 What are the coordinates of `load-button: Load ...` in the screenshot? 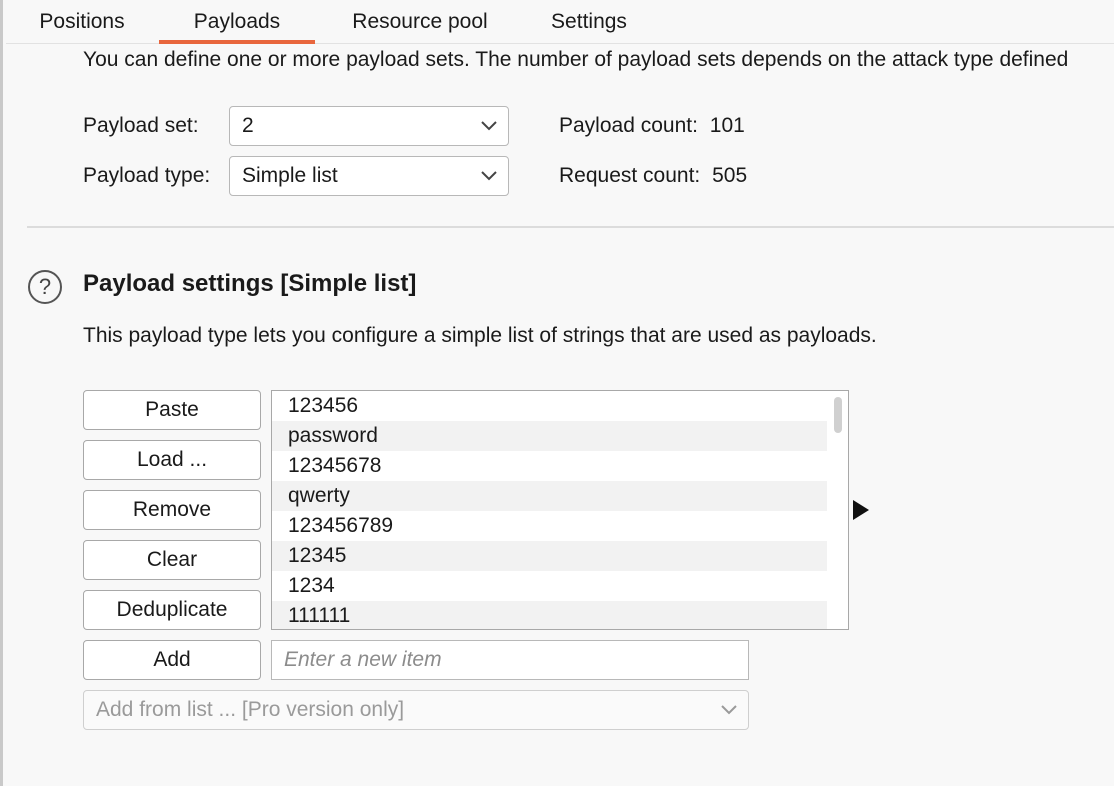 It's located at (172, 460).